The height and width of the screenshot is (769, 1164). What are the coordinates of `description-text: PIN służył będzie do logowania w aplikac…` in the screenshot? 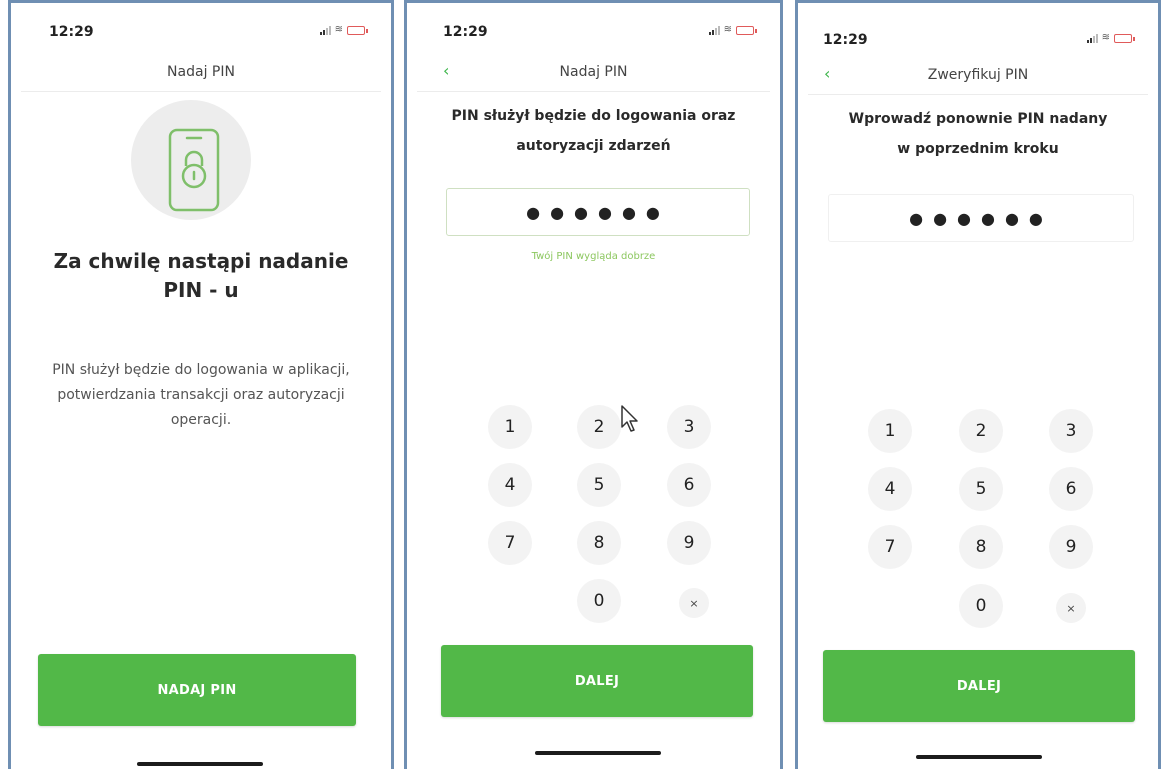 It's located at (201, 395).